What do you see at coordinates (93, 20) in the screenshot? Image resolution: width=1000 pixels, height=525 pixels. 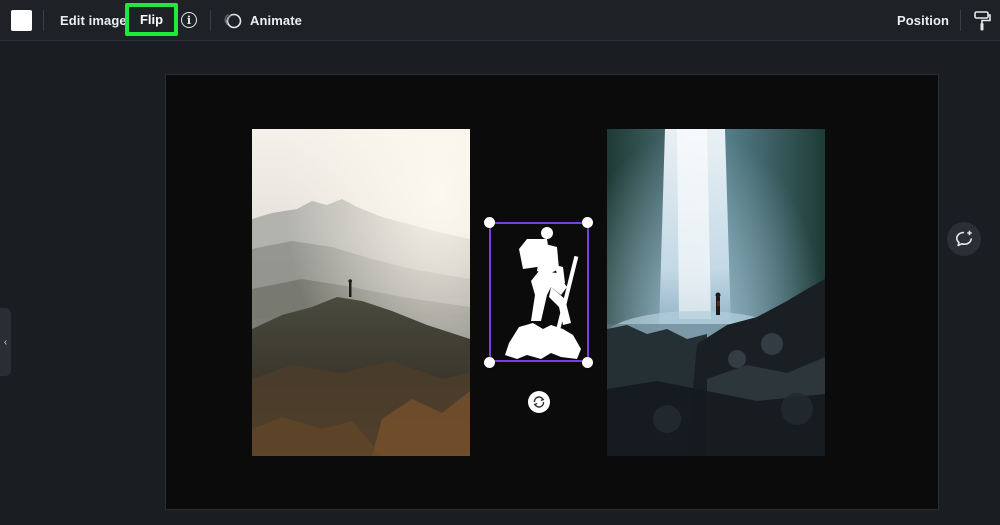 I see `edit-image-button: Edit image` at bounding box center [93, 20].